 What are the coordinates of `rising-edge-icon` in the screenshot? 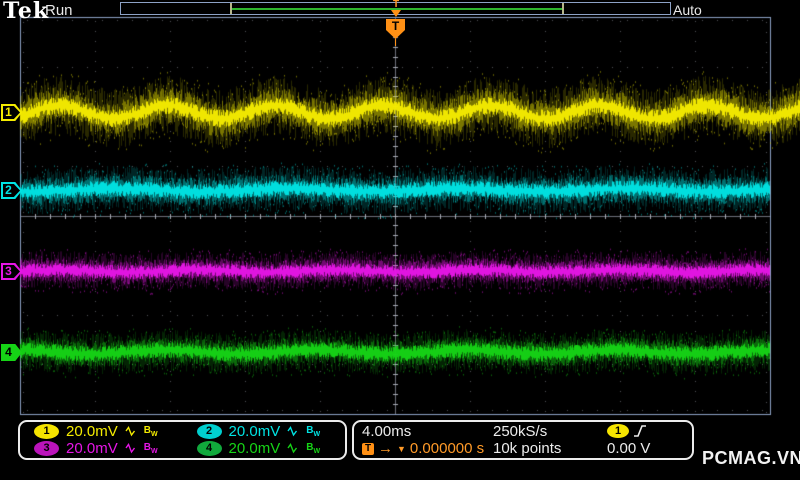 It's located at (640, 431).